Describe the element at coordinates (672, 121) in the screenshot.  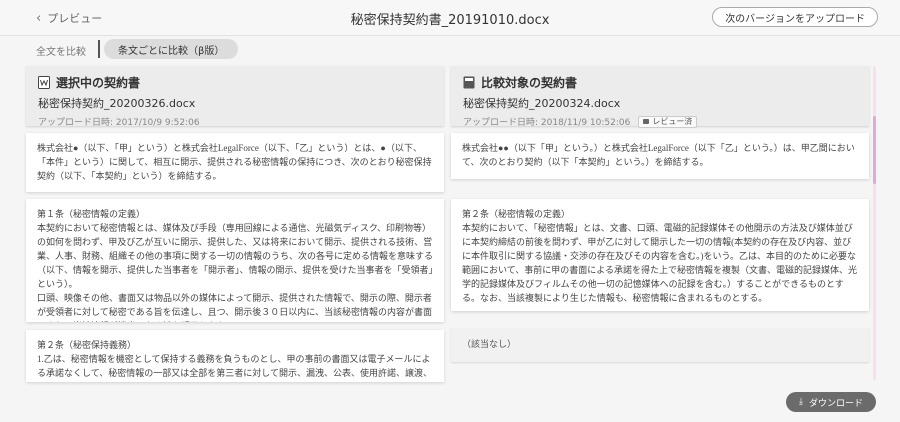
I see `review-status-label: レビュー済` at that location.